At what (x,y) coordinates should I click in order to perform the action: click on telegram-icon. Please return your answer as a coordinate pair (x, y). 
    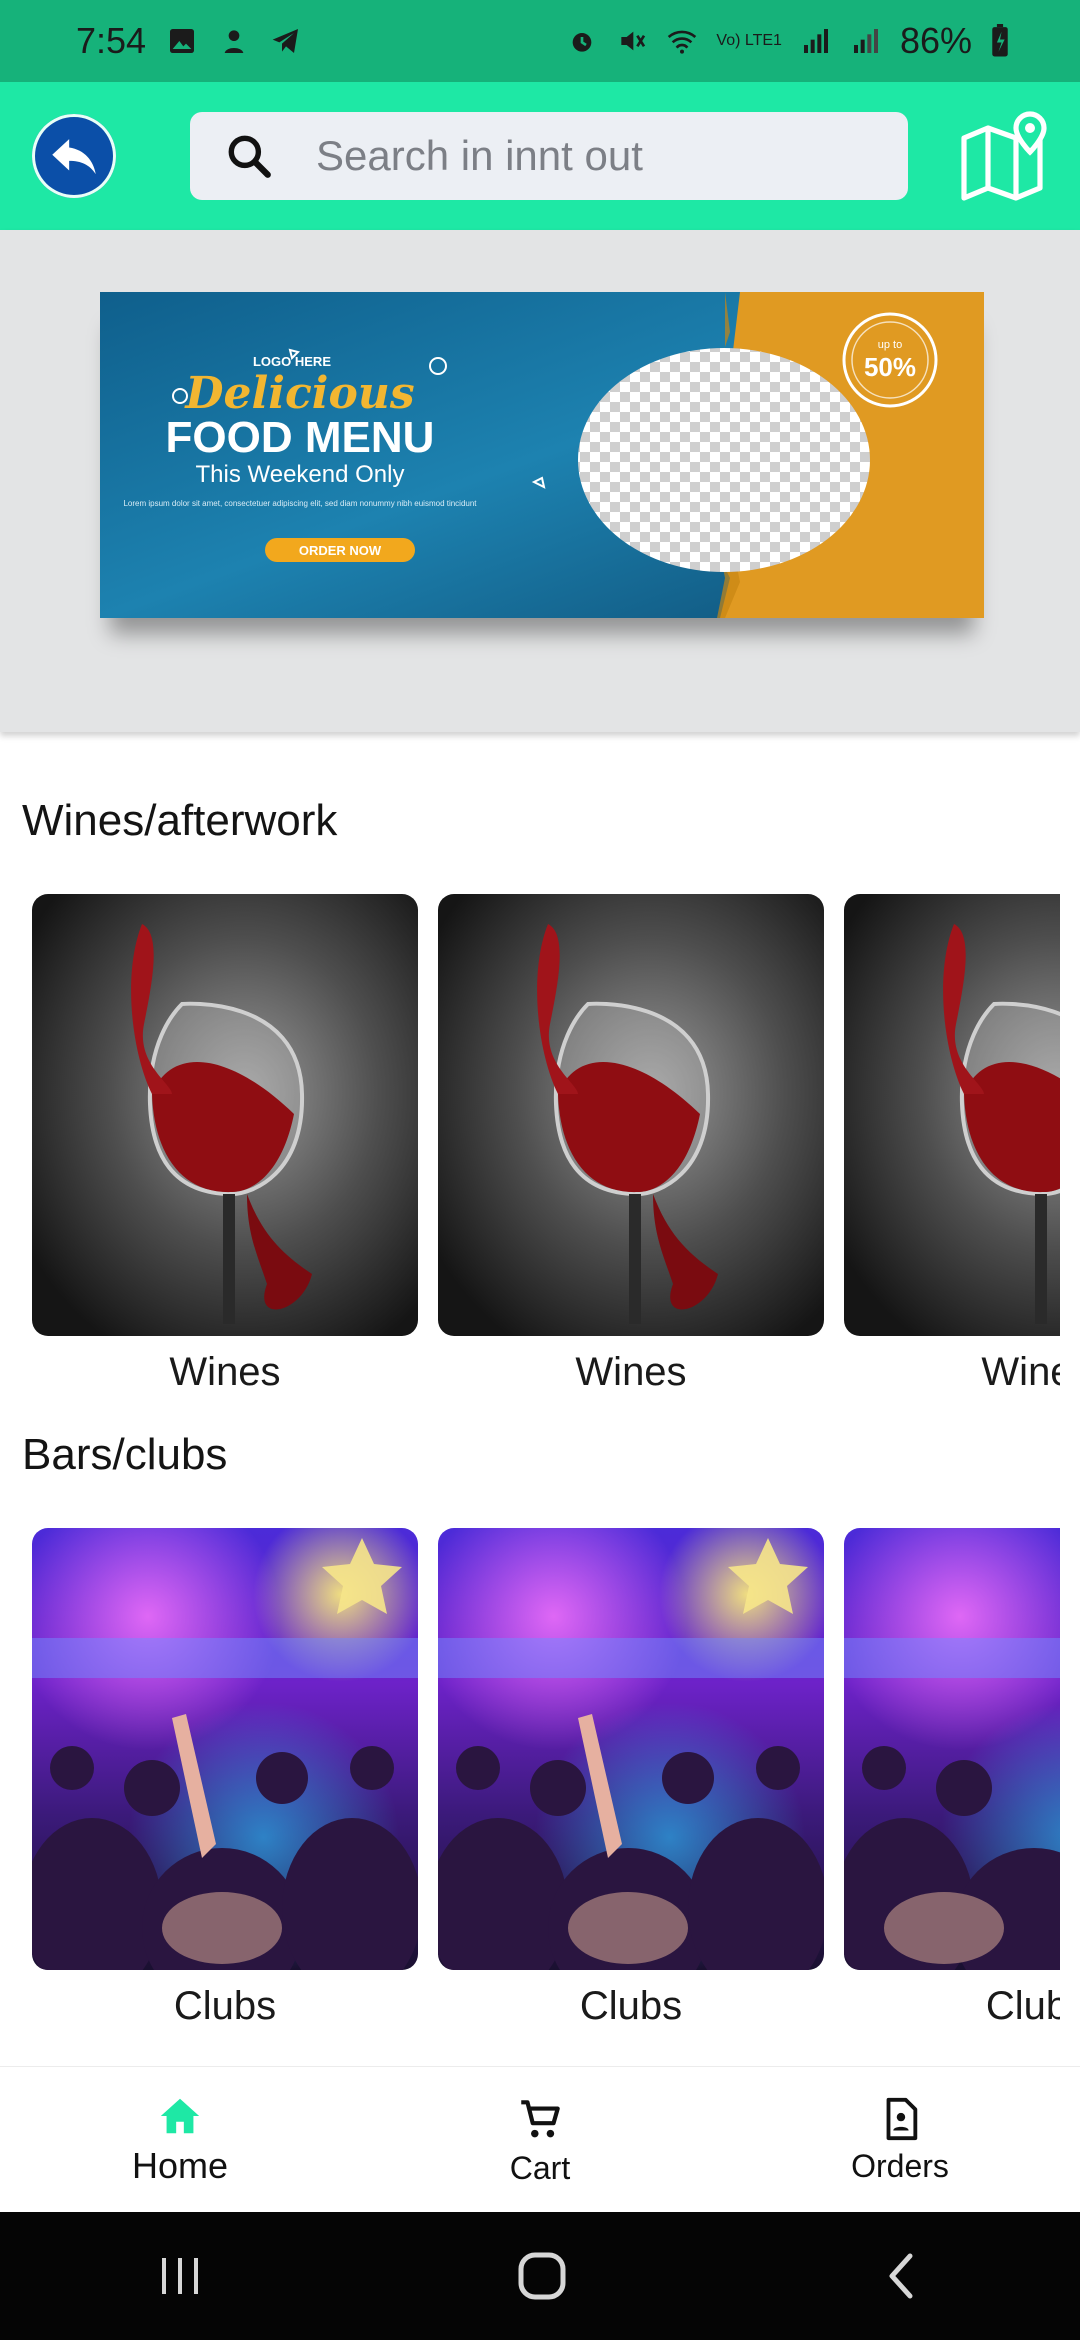
    Looking at the image, I should click on (285, 41).